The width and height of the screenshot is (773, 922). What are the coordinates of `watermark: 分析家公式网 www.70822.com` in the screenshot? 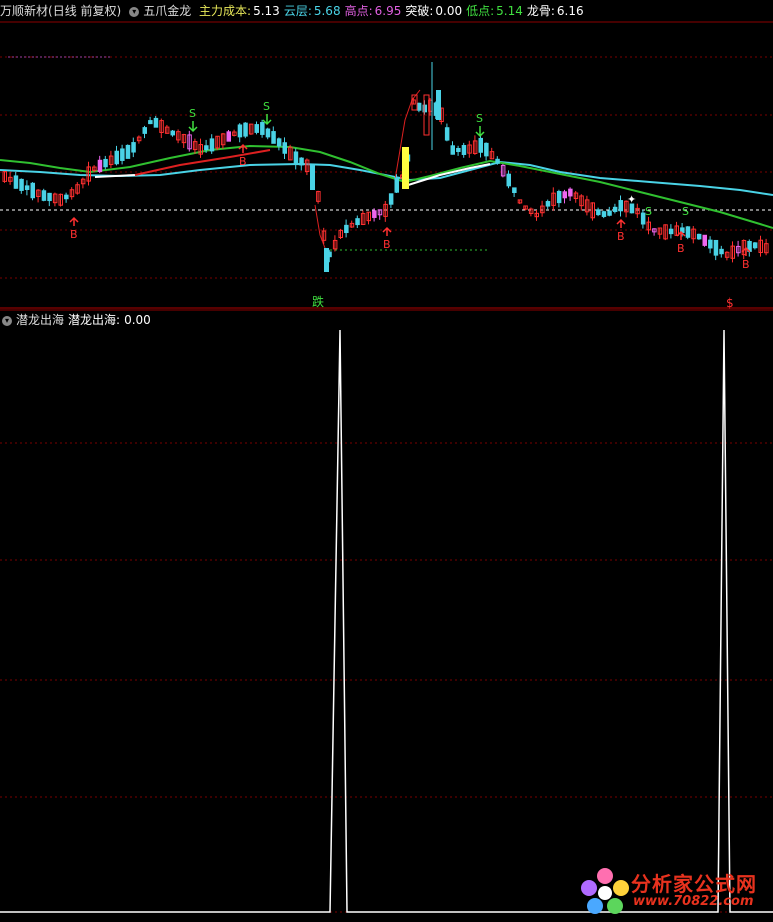 It's located at (672, 891).